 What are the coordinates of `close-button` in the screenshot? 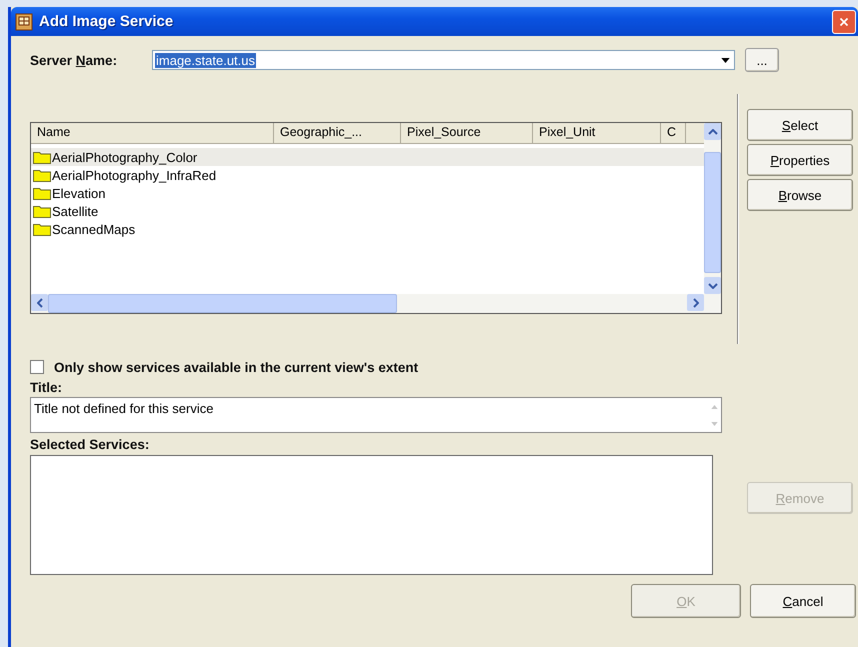 It's located at (844, 22).